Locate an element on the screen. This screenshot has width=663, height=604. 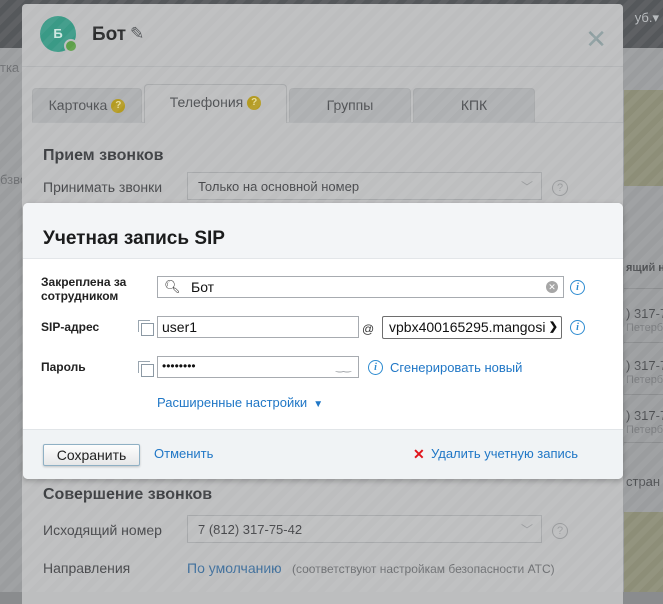
directions-link: По умолчанию is located at coordinates (234, 568).